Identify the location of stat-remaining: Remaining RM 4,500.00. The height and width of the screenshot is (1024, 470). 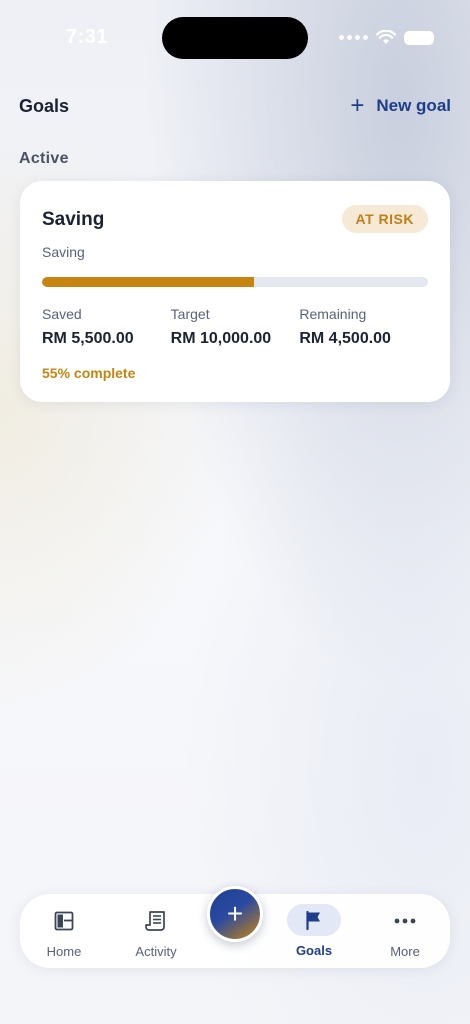
(363, 327).